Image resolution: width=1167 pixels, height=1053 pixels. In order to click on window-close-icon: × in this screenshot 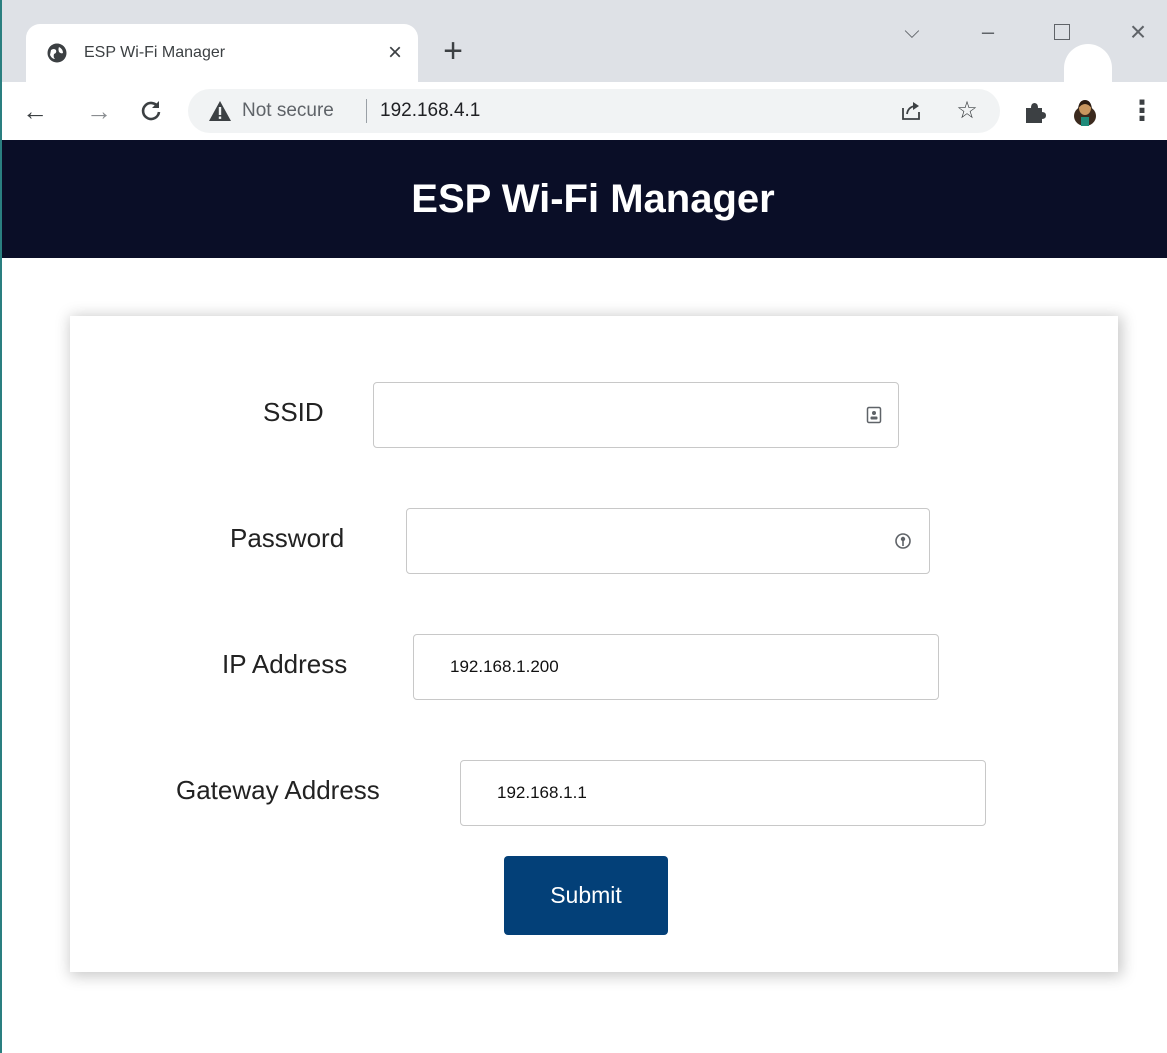, I will do `click(1138, 32)`.